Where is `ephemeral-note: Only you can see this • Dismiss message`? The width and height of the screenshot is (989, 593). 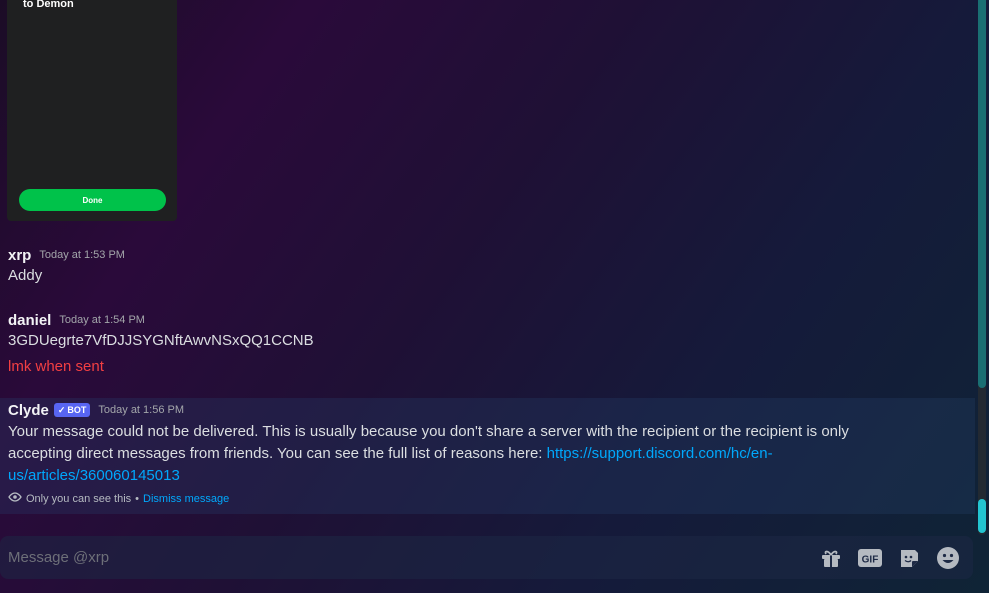
ephemeral-note: Only you can see this • Dismiss message is located at coordinates (448, 498).